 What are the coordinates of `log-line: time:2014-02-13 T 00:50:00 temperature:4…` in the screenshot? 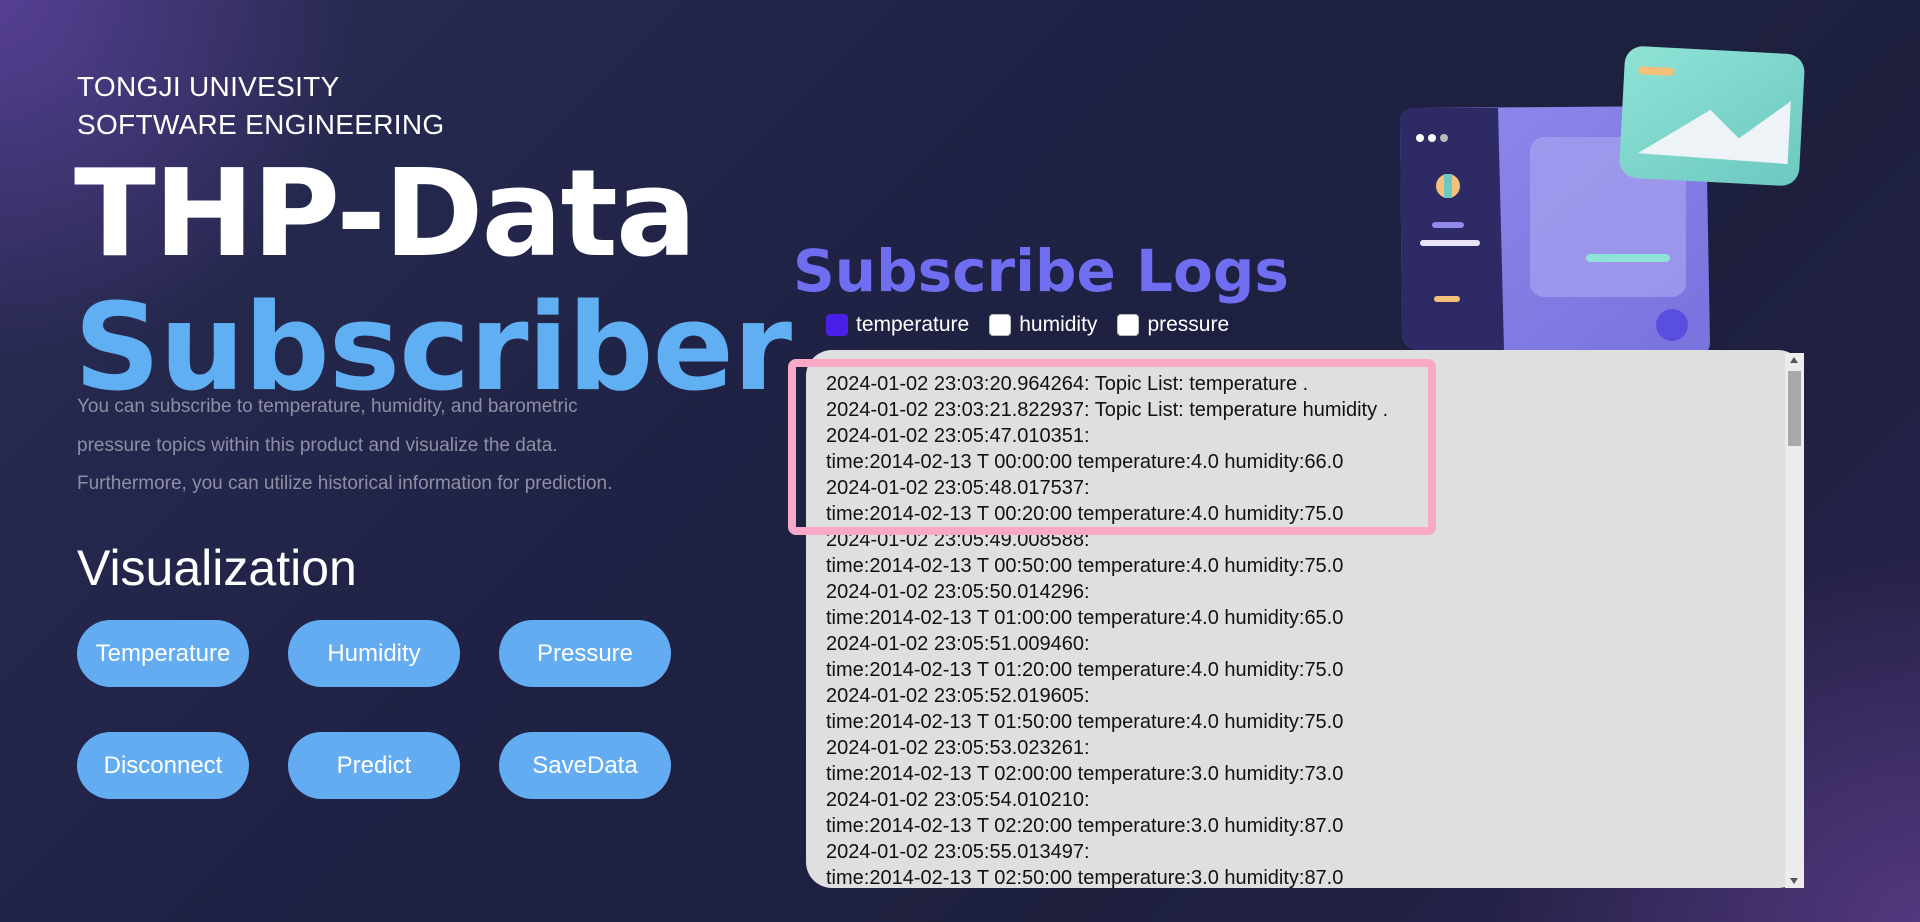 It's located at (1085, 566).